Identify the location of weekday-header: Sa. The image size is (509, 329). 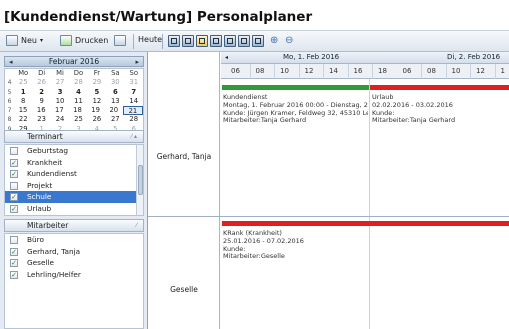
(115, 73).